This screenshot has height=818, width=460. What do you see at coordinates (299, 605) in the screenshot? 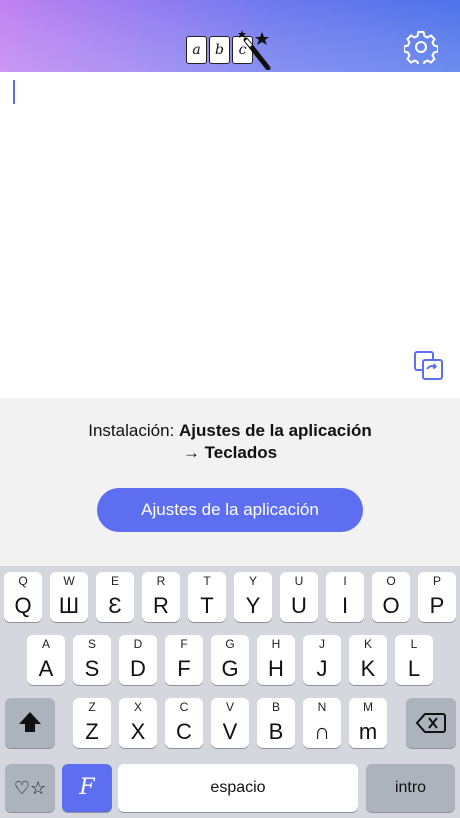
I see `key-glyph-label: U` at bounding box center [299, 605].